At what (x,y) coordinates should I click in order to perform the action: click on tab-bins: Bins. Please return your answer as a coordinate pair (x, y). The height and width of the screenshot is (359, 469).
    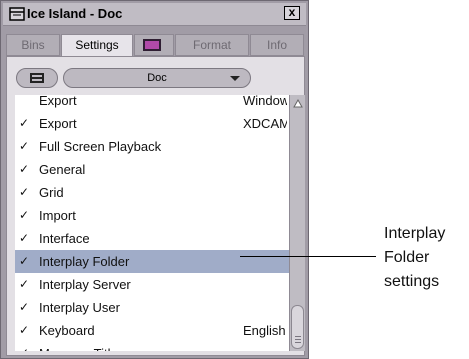
    Looking at the image, I should click on (33, 45).